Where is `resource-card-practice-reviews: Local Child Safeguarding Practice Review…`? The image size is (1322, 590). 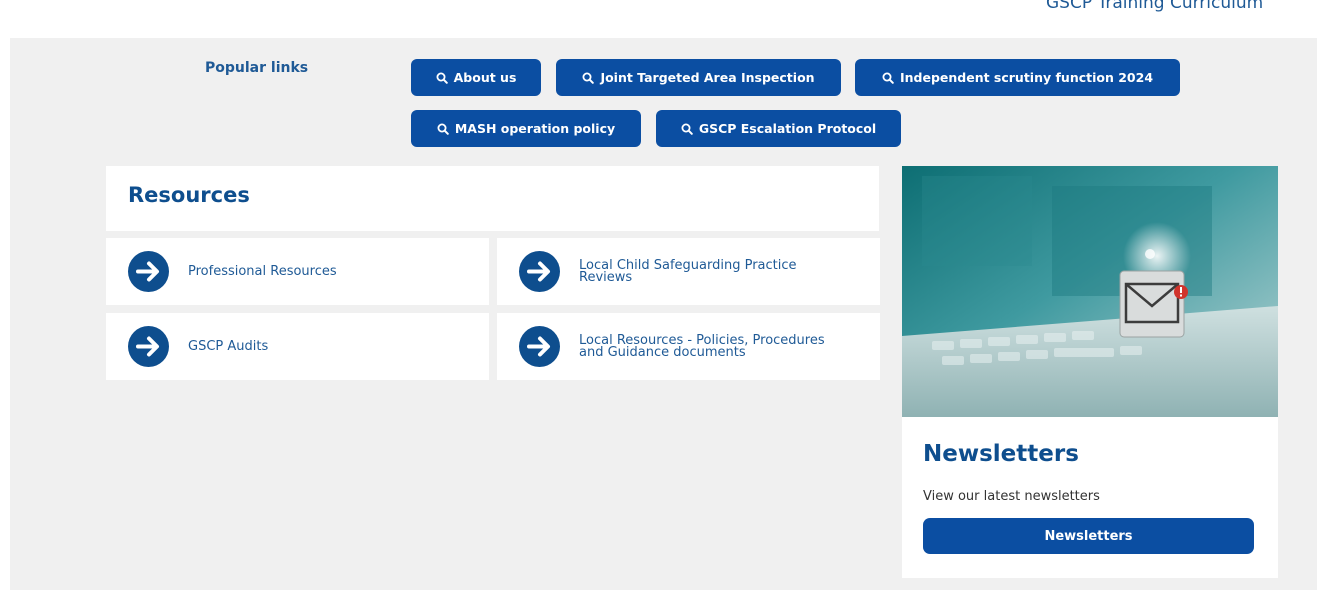
resource-card-practice-reviews: Local Child Safeguarding Practice Review… is located at coordinates (688, 271).